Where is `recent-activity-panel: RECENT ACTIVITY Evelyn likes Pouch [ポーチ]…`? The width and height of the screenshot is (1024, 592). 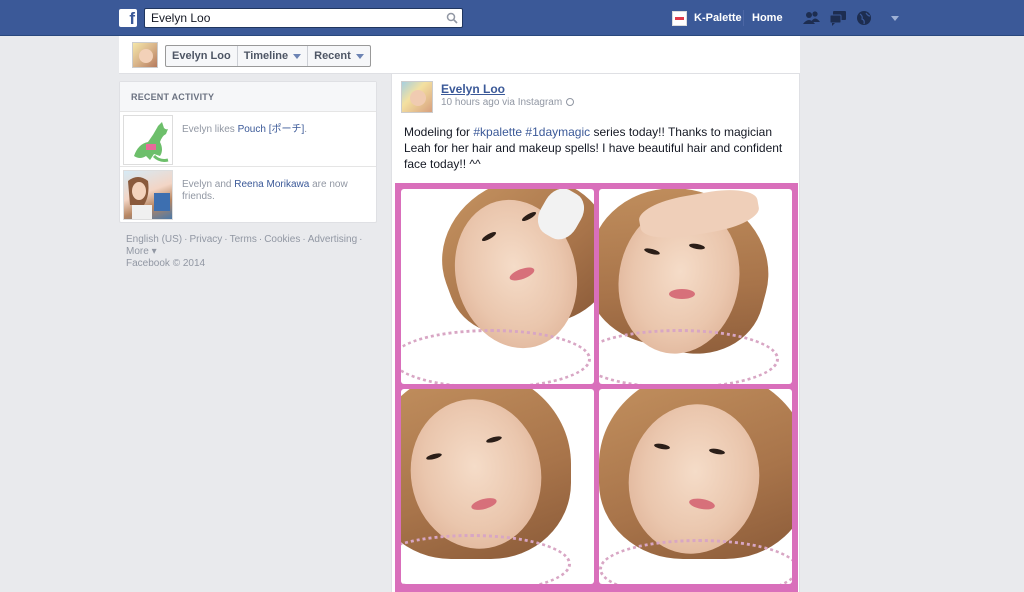
recent-activity-panel: RECENT ACTIVITY Evelyn likes Pouch [ポーチ]… is located at coordinates (248, 152).